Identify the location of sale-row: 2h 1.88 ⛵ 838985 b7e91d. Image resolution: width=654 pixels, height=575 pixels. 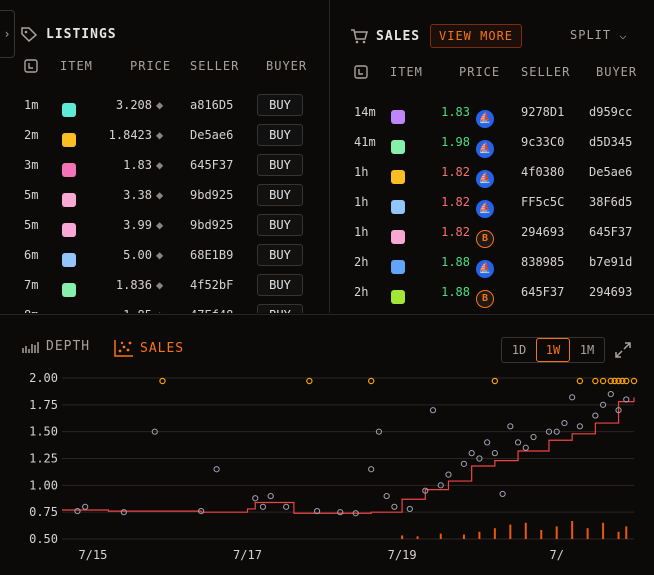
(492, 262).